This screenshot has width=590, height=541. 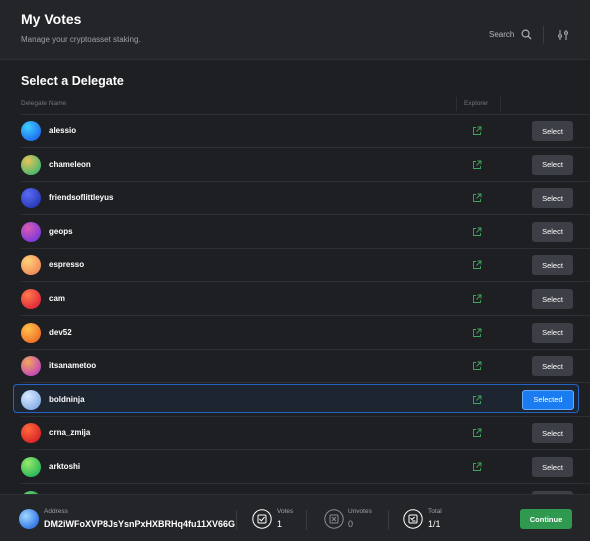 I want to click on search-icon, so click(x=526, y=34).